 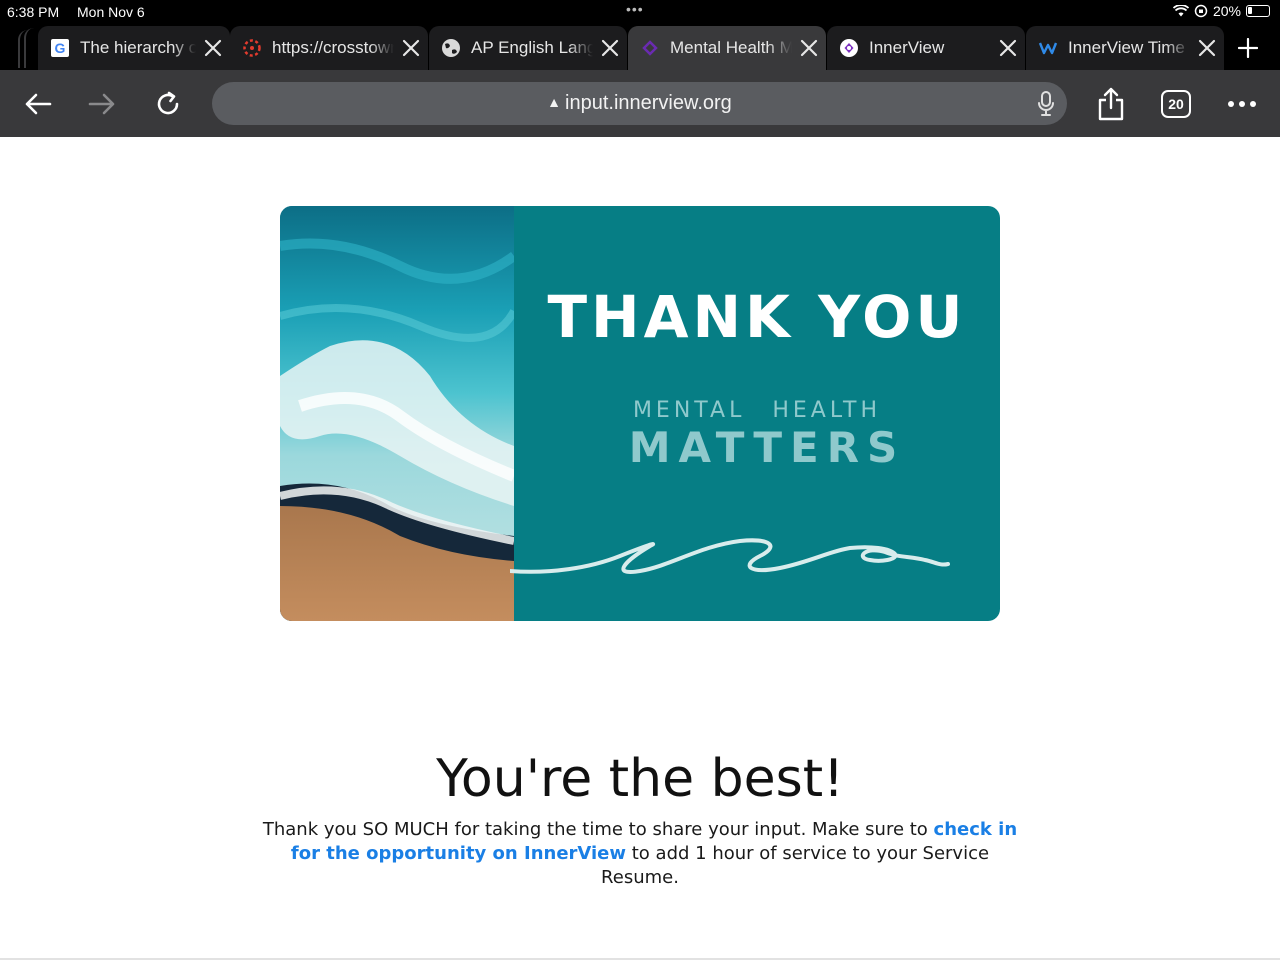 What do you see at coordinates (532, 47) in the screenshot?
I see `tab-title: AP English Language` at bounding box center [532, 47].